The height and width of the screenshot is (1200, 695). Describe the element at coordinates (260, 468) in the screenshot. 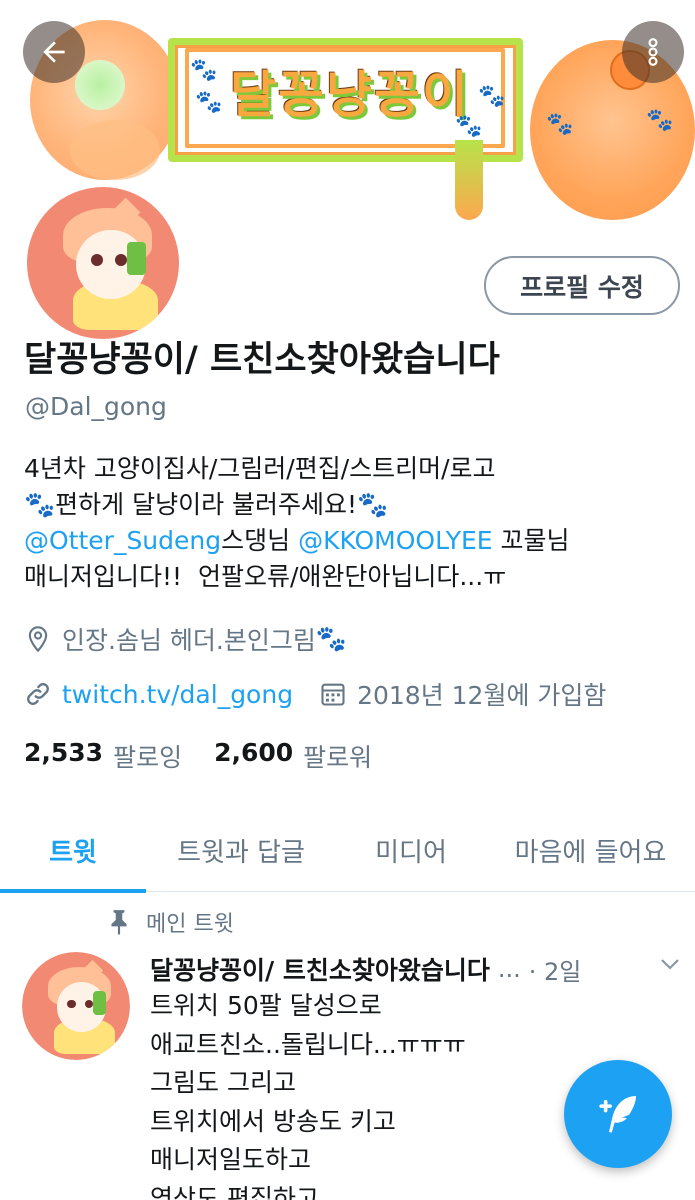

I see `bio-line: 4년차 고양이집사/그림러/편집/스트리머/로고` at that location.